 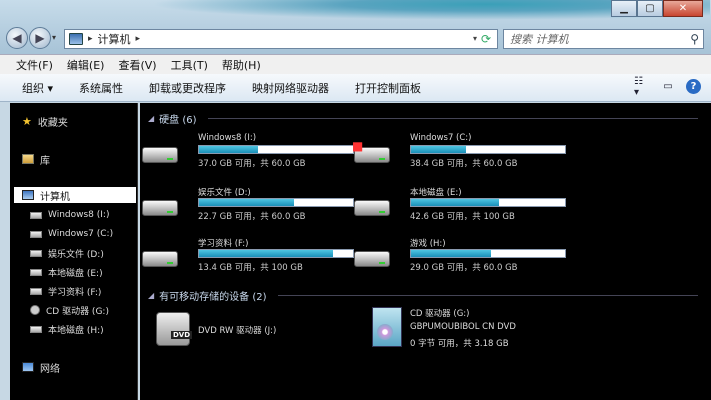 I want to click on view-options-icon: ☷ ▾, so click(x=642, y=87).